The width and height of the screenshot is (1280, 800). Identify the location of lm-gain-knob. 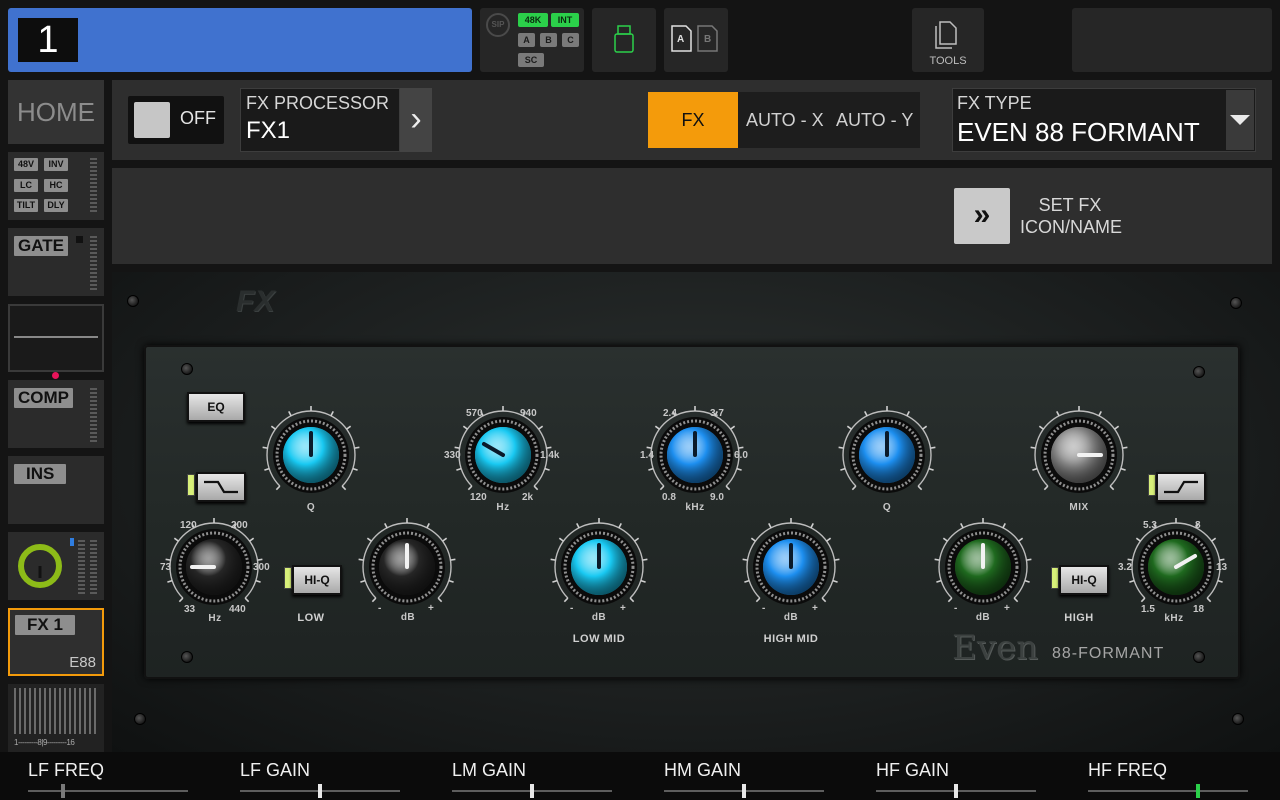
(599, 567).